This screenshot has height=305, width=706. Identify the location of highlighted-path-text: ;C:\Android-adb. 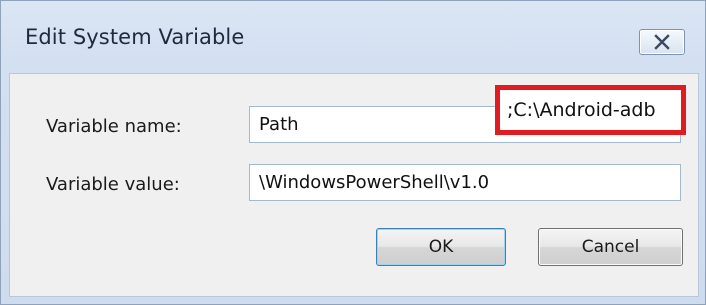
(581, 110).